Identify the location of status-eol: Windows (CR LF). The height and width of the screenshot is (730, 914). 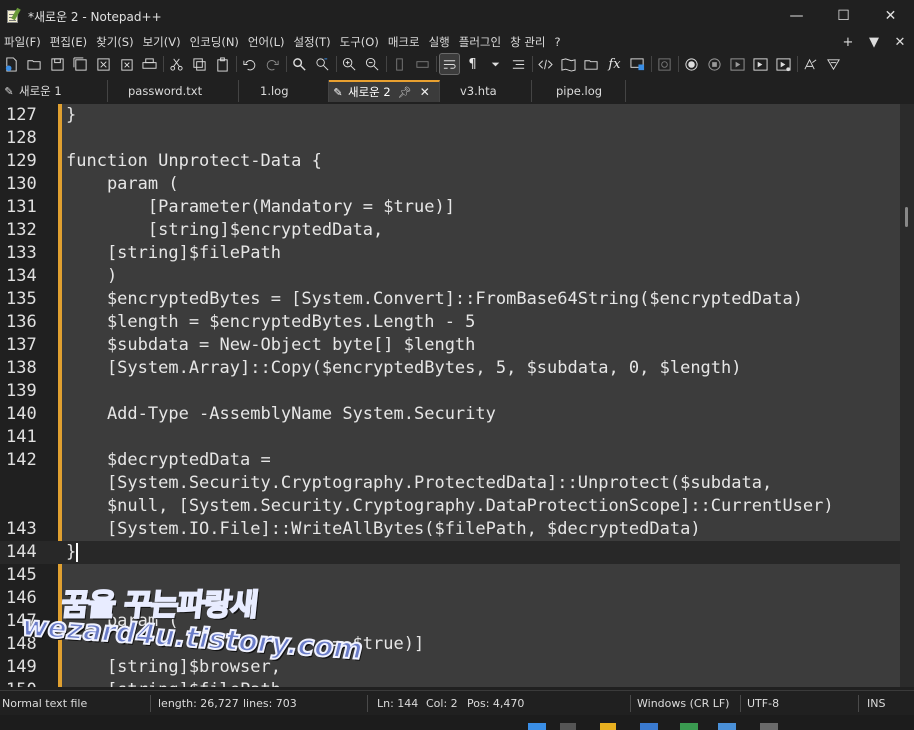
(683, 703).